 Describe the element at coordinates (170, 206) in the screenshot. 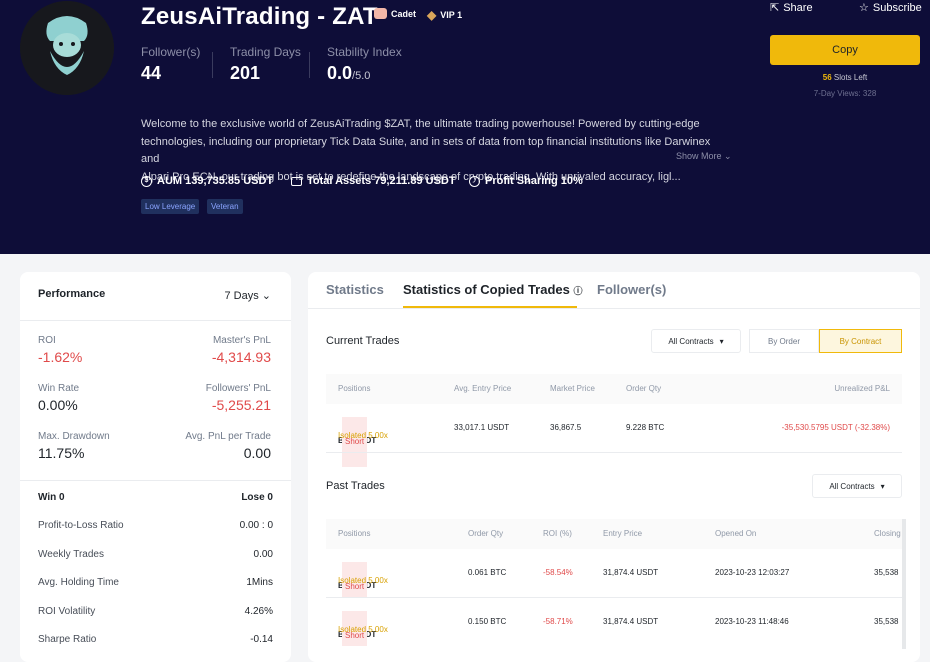

I see `tag-low-leverage: Low Leverage` at that location.